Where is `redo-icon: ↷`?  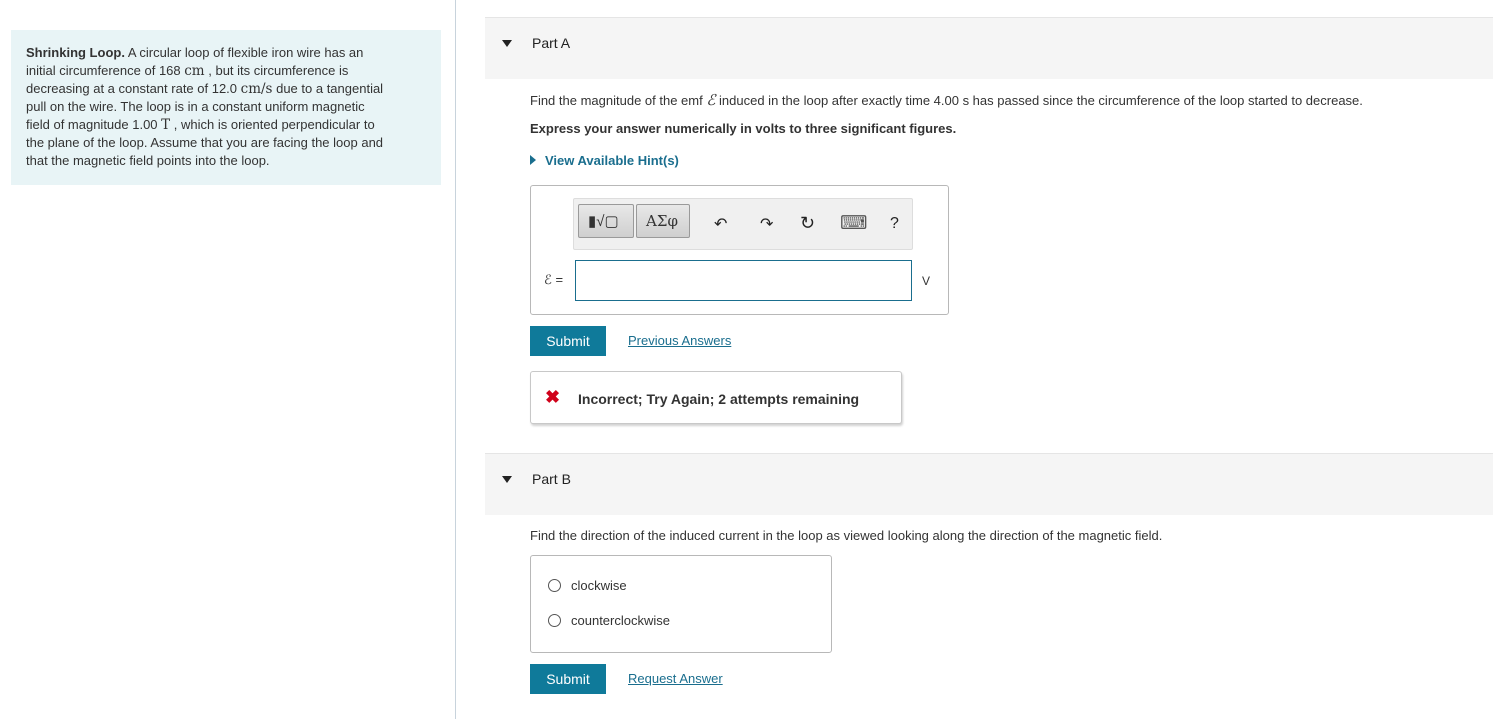 redo-icon: ↷ is located at coordinates (766, 224).